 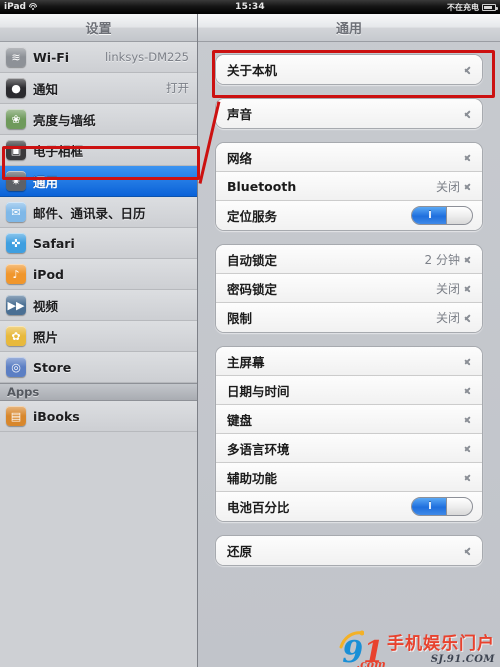 I want to click on status-bar-right: 不在充电, so click(x=472, y=7).